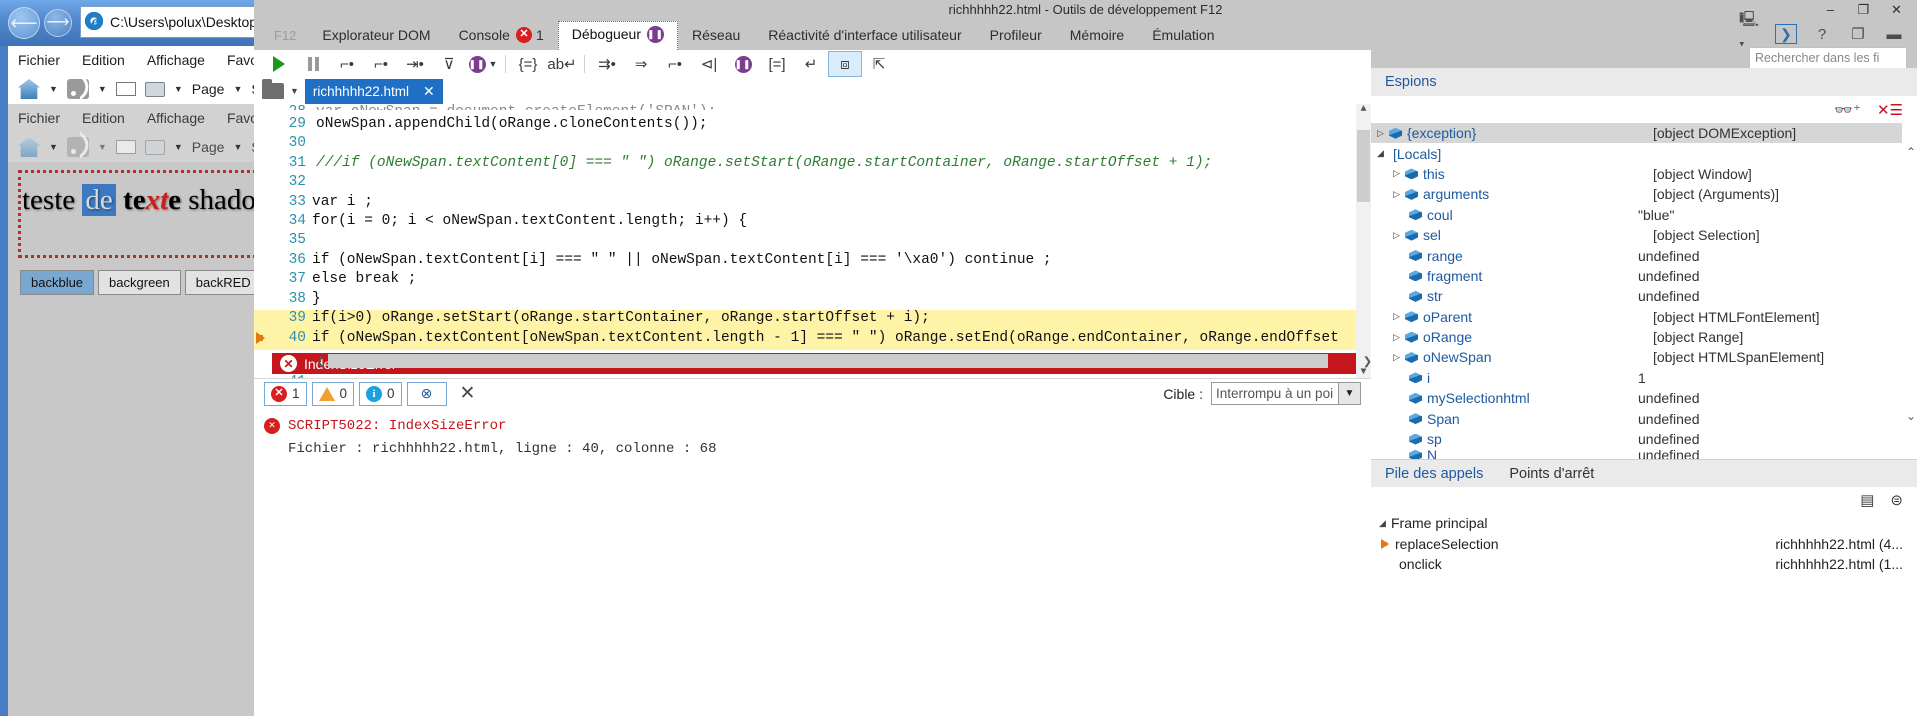  Describe the element at coordinates (29, 89) in the screenshot. I see `home-icon` at that location.